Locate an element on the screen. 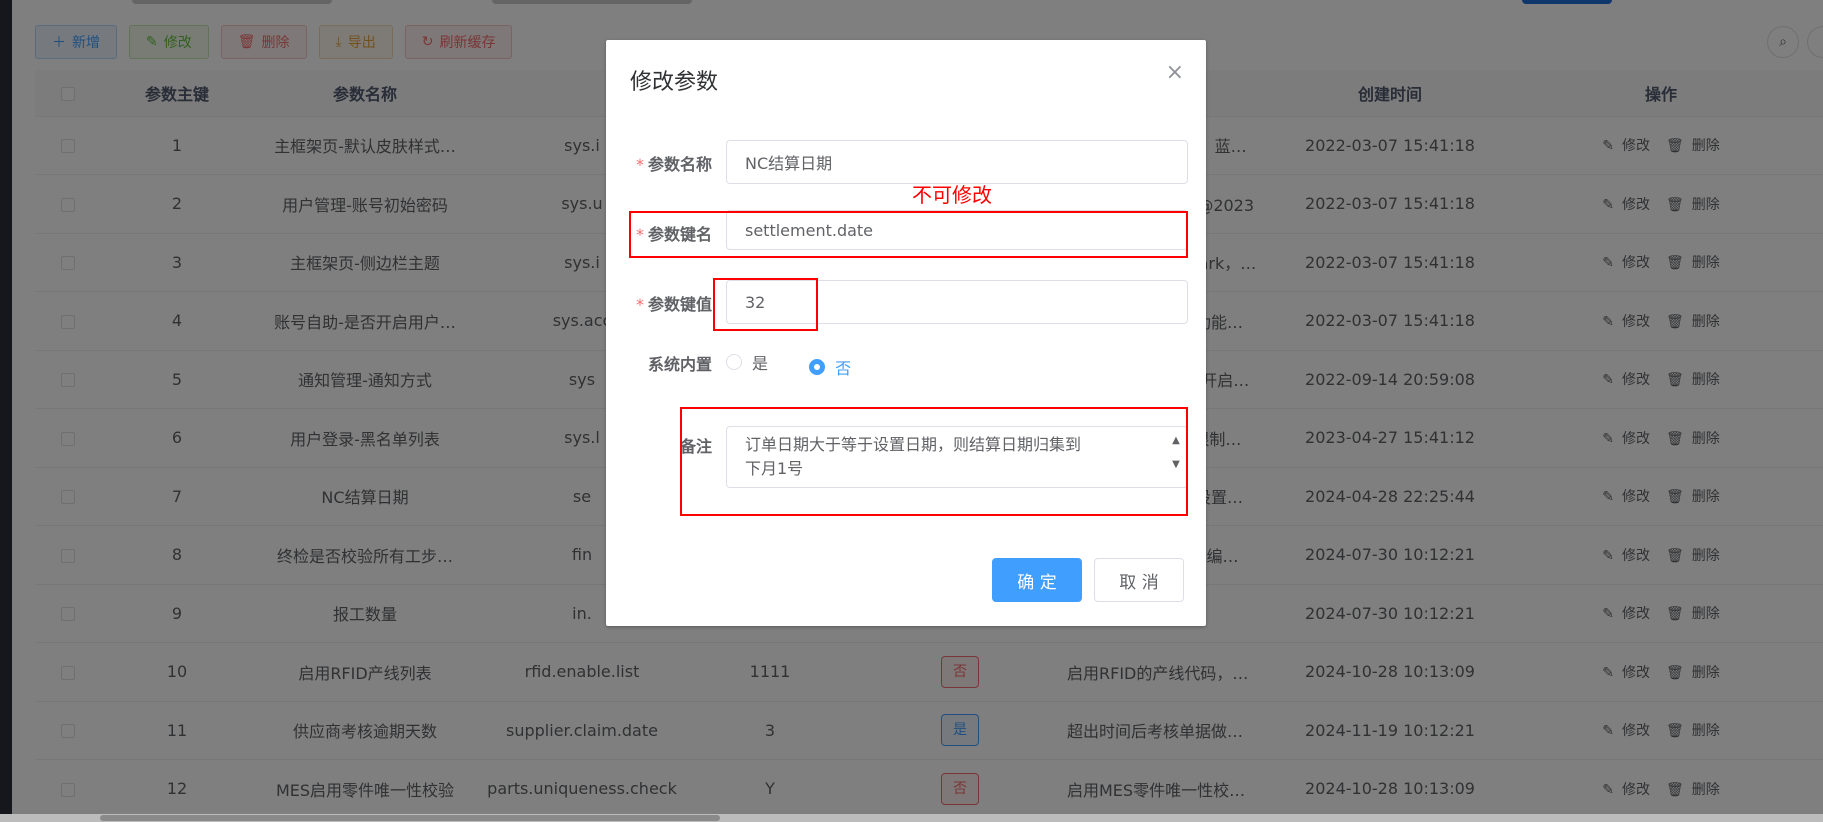 Image resolution: width=1823 pixels, height=822 pixels. name-label: * 参数名称 is located at coordinates (673, 164).